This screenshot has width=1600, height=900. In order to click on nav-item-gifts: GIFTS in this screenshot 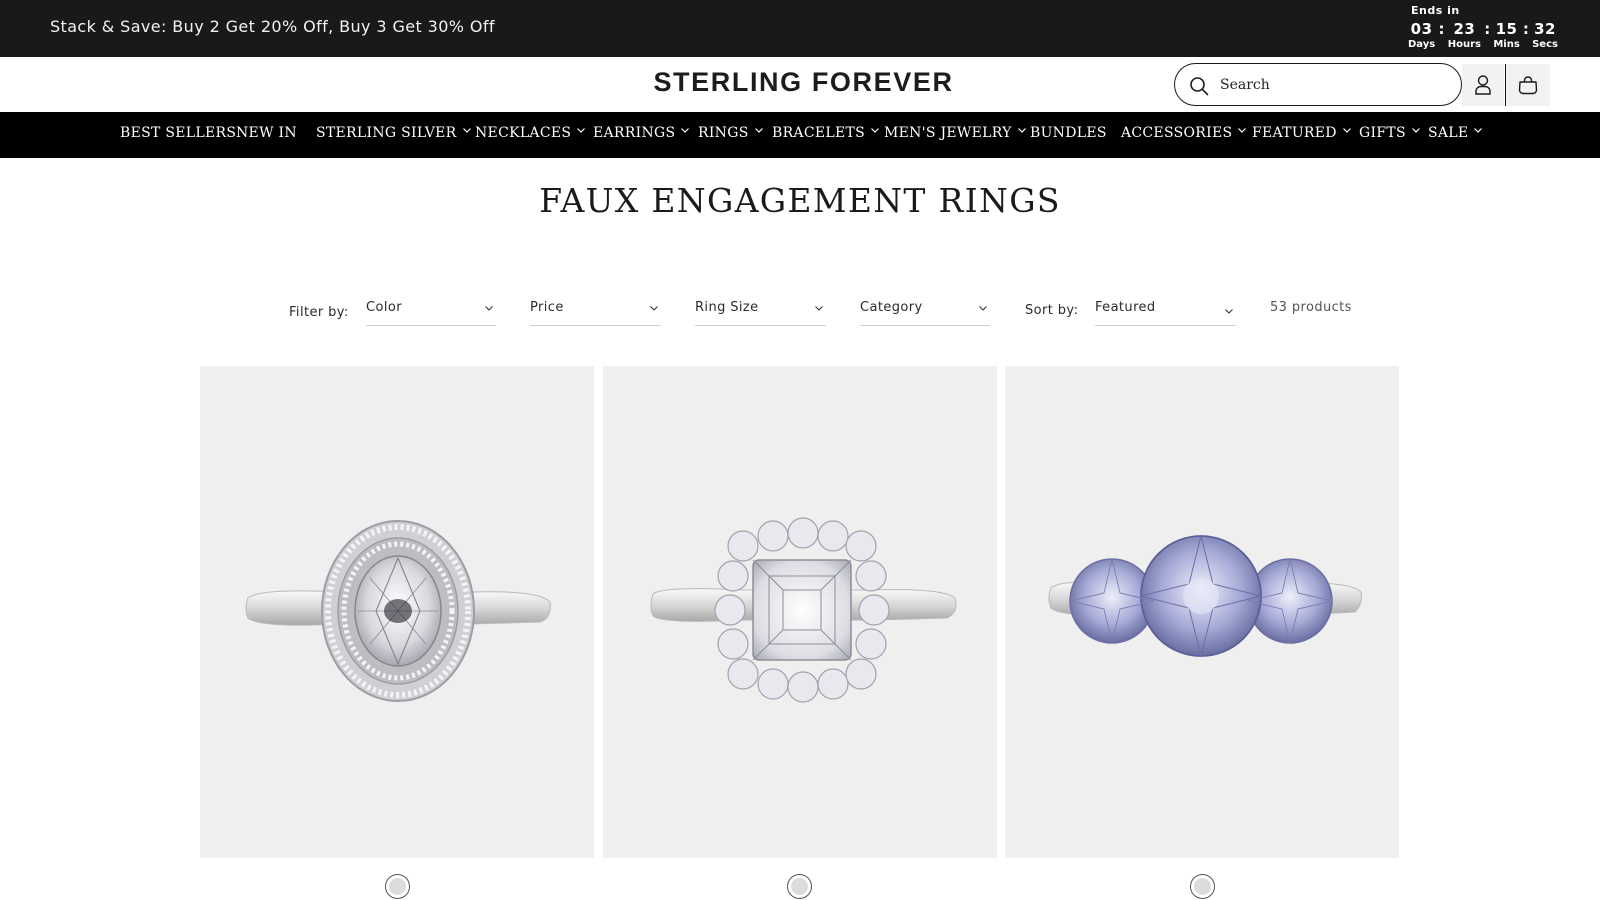, I will do `click(1390, 133)`.